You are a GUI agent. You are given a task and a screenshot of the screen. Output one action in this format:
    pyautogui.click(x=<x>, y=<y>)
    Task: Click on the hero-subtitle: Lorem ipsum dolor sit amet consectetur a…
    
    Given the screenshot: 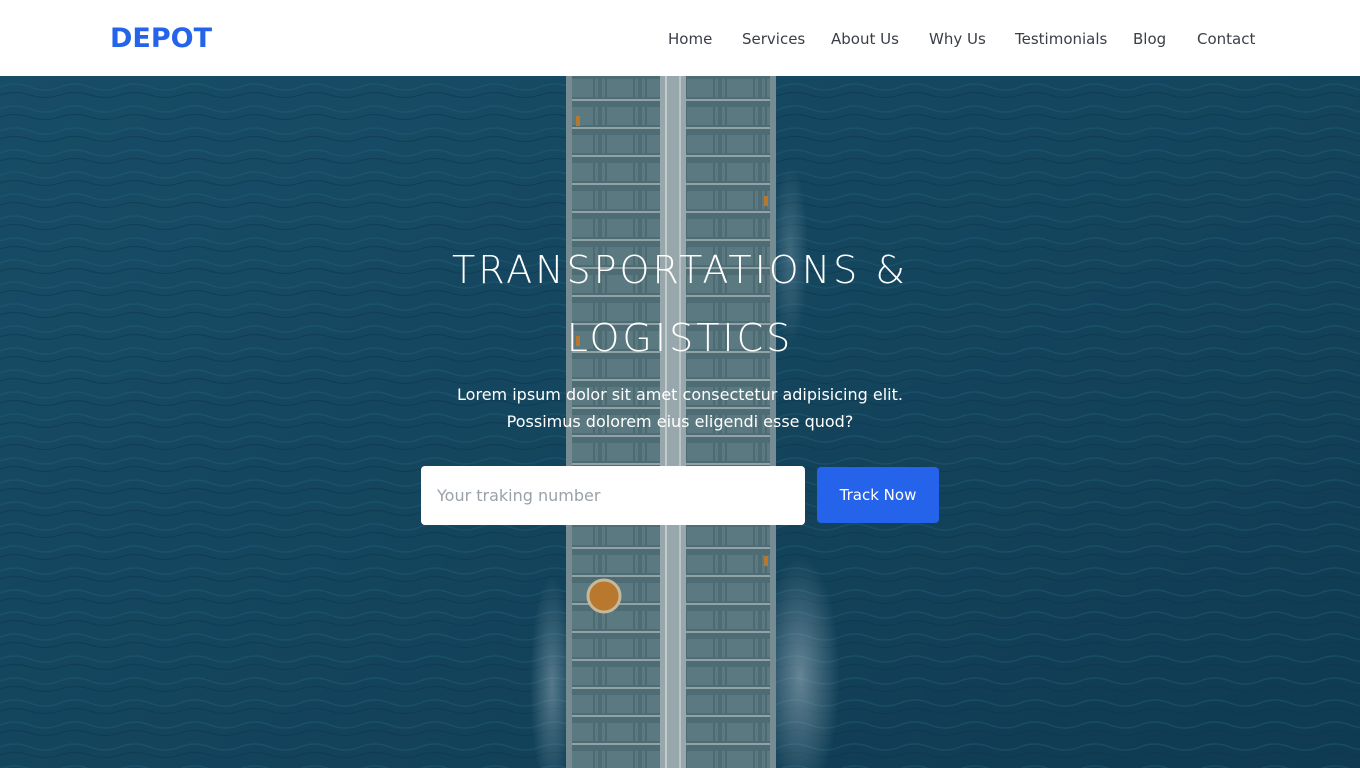 What is the action you would take?
    pyautogui.click(x=680, y=408)
    